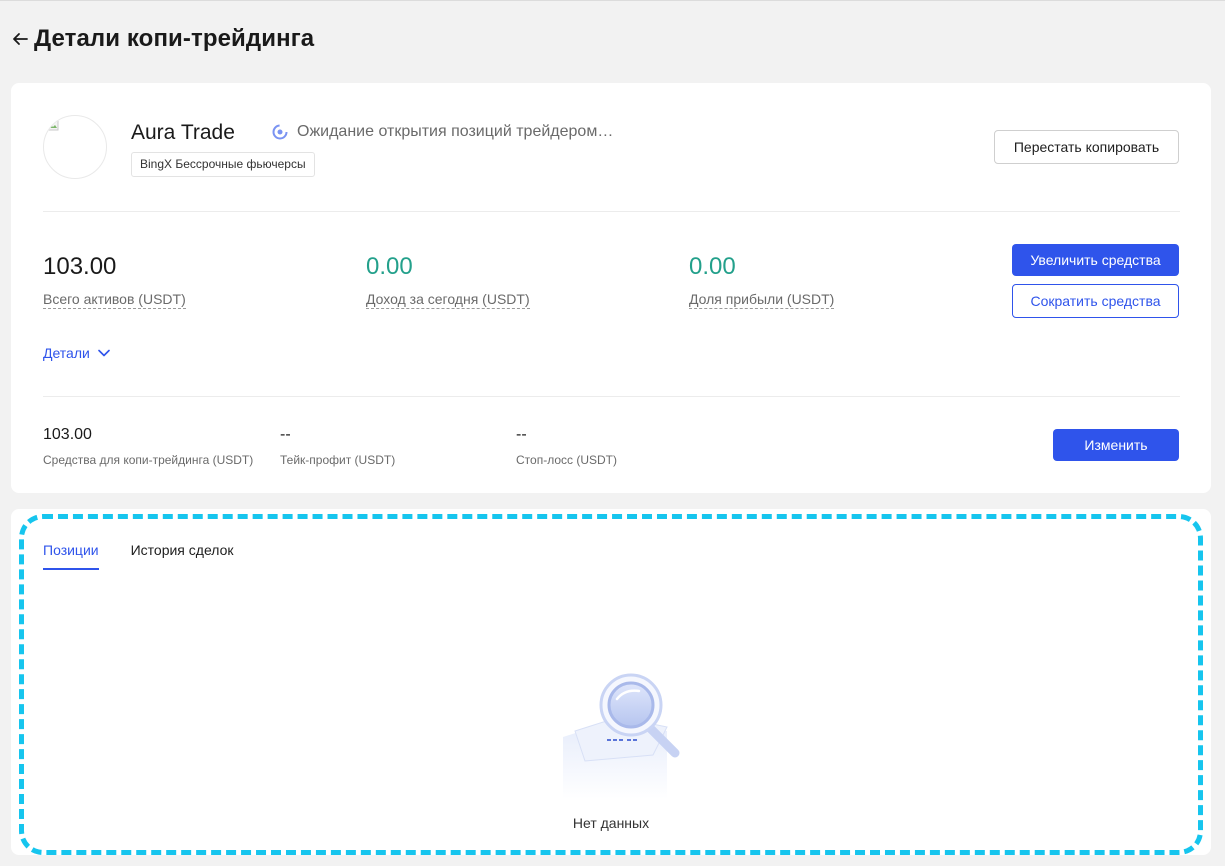 This screenshot has height=866, width=1225. I want to click on tab-trade-history: История сделок, so click(182, 556).